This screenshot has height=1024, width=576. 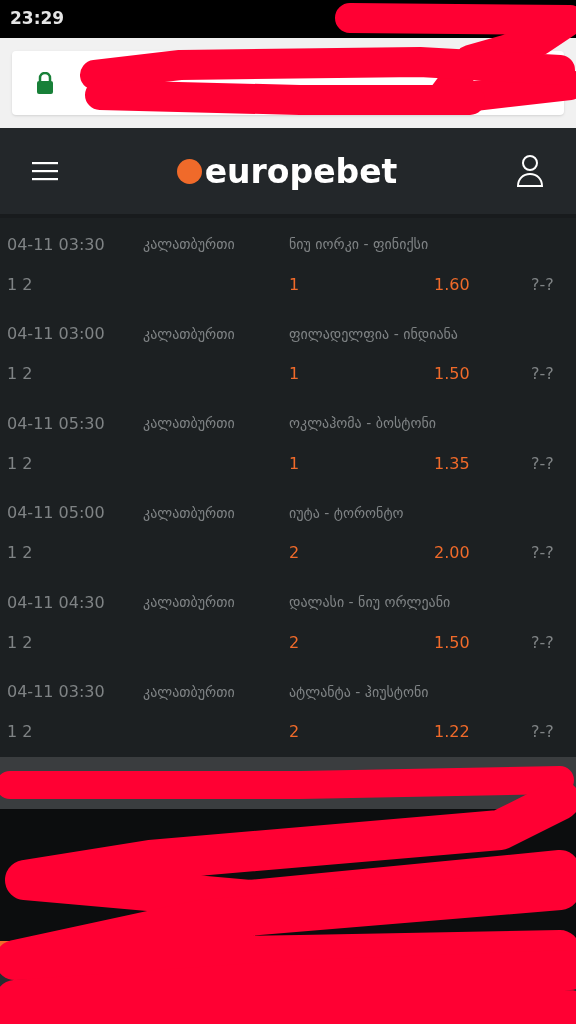 I want to click on event-datetime: 04-11 03:00, so click(x=56, y=334).